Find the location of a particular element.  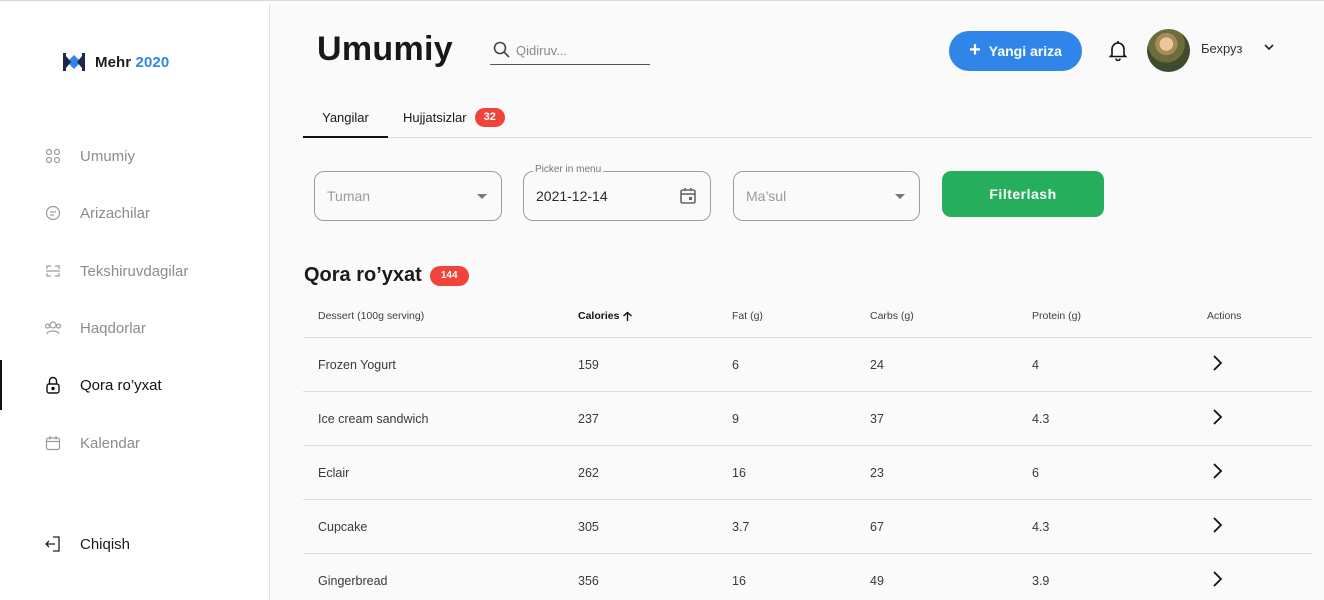

column-header-fat: Fat (g) is located at coordinates (747, 316).